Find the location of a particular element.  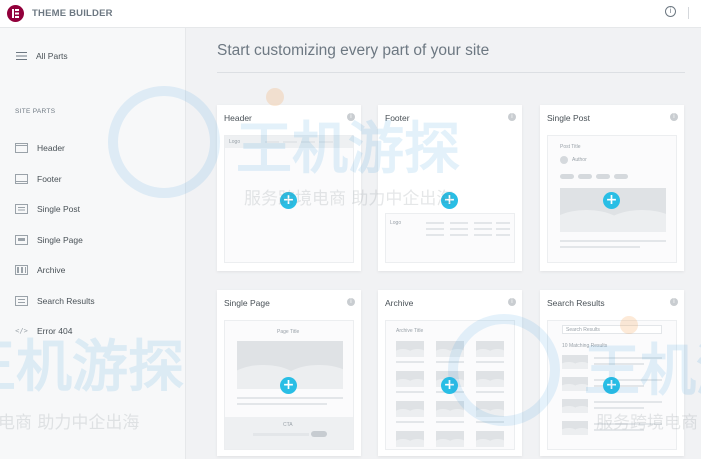

preview-author-text: Author is located at coordinates (579, 160).